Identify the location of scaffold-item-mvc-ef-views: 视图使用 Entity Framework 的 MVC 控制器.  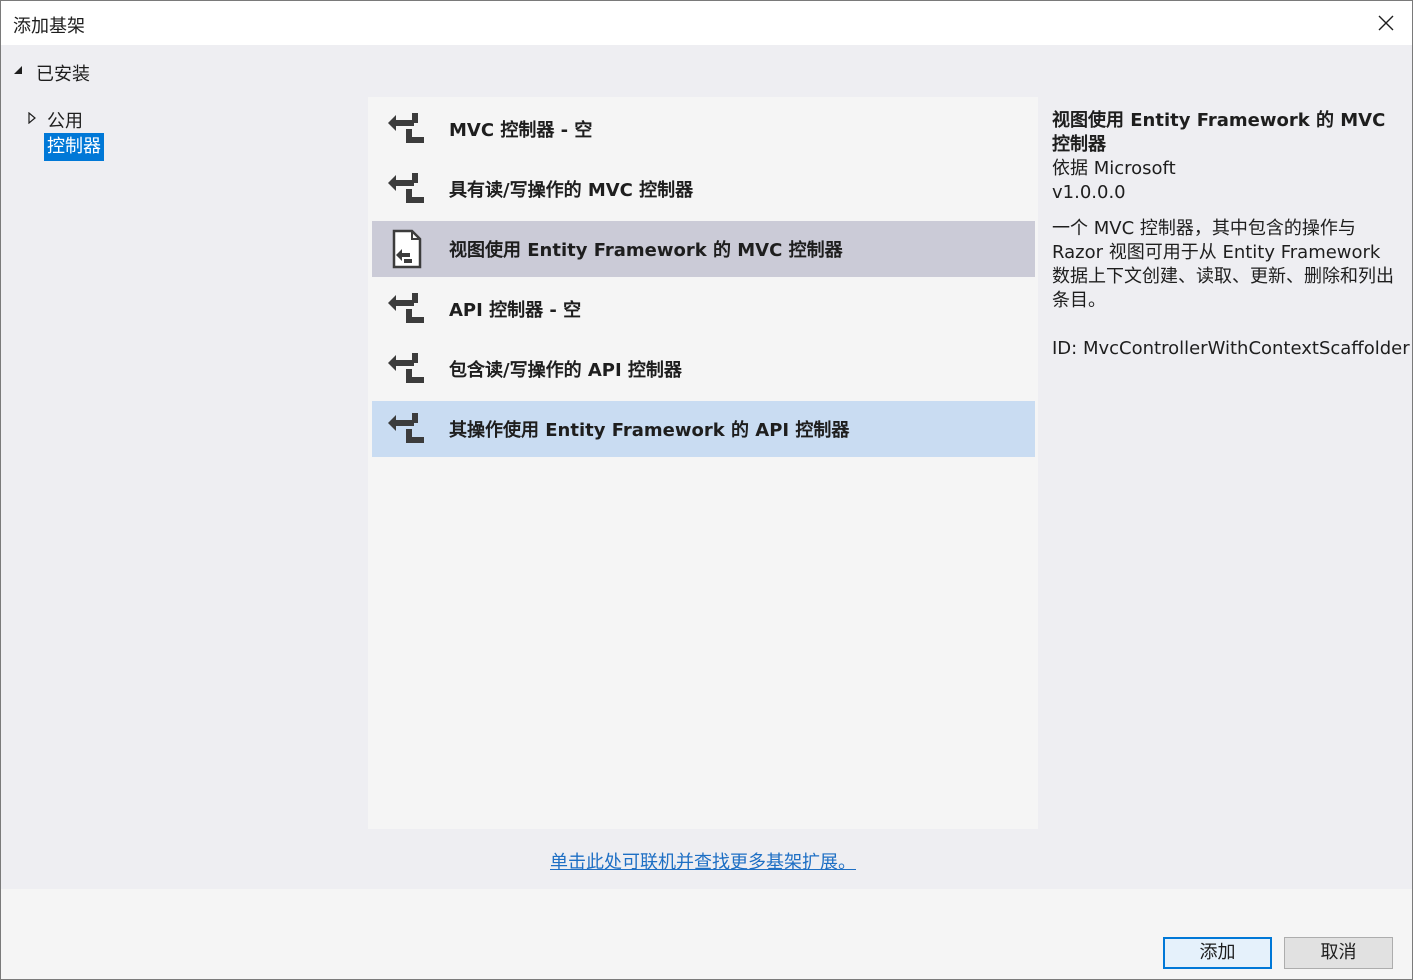
(703, 249).